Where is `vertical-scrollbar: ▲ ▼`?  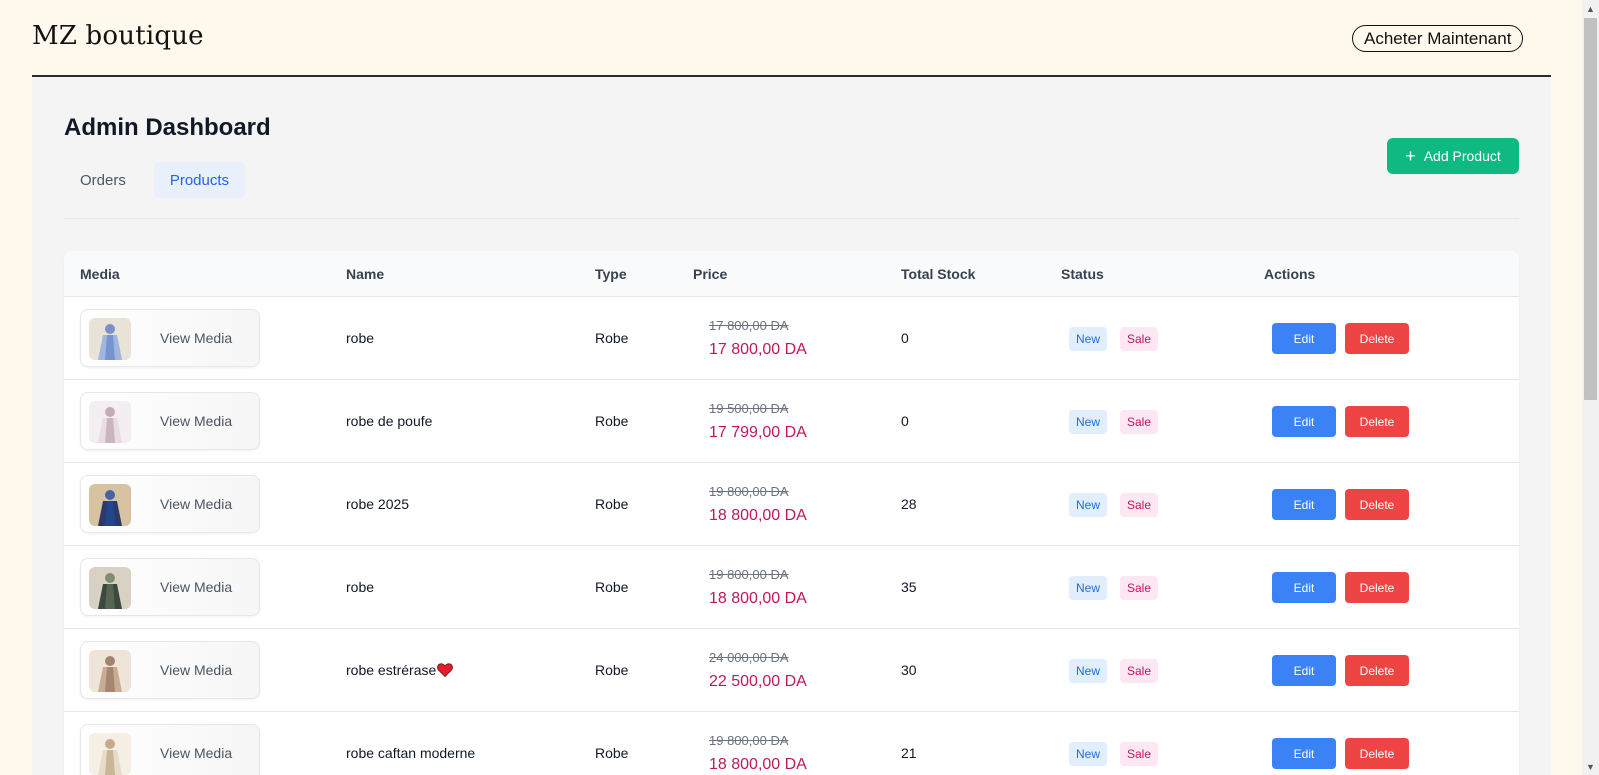 vertical-scrollbar: ▲ ▼ is located at coordinates (1590, 387).